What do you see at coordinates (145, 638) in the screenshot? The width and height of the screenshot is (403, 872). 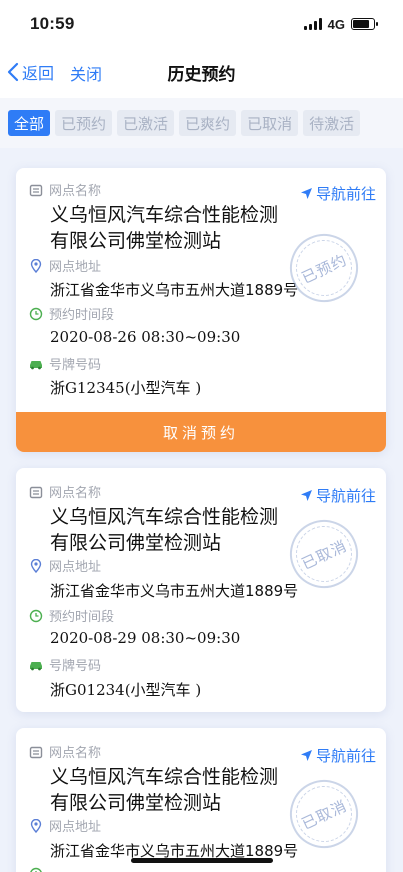 I see `time-slot: 2020-08-29 08:30~09:30` at bounding box center [145, 638].